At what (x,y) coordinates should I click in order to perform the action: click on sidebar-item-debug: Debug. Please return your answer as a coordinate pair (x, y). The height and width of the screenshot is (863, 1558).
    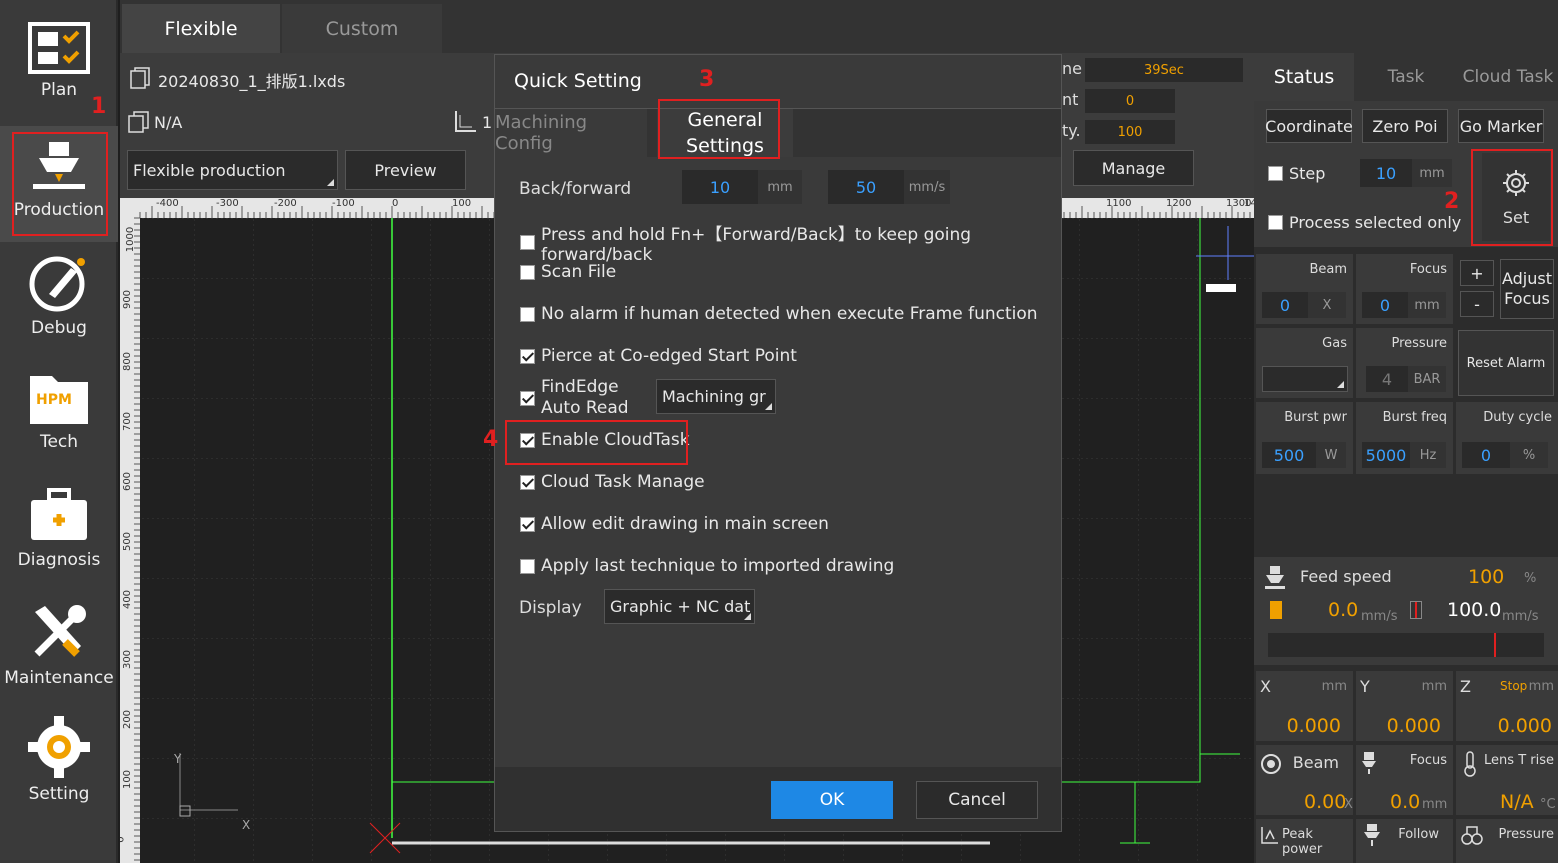
    Looking at the image, I should click on (59, 290).